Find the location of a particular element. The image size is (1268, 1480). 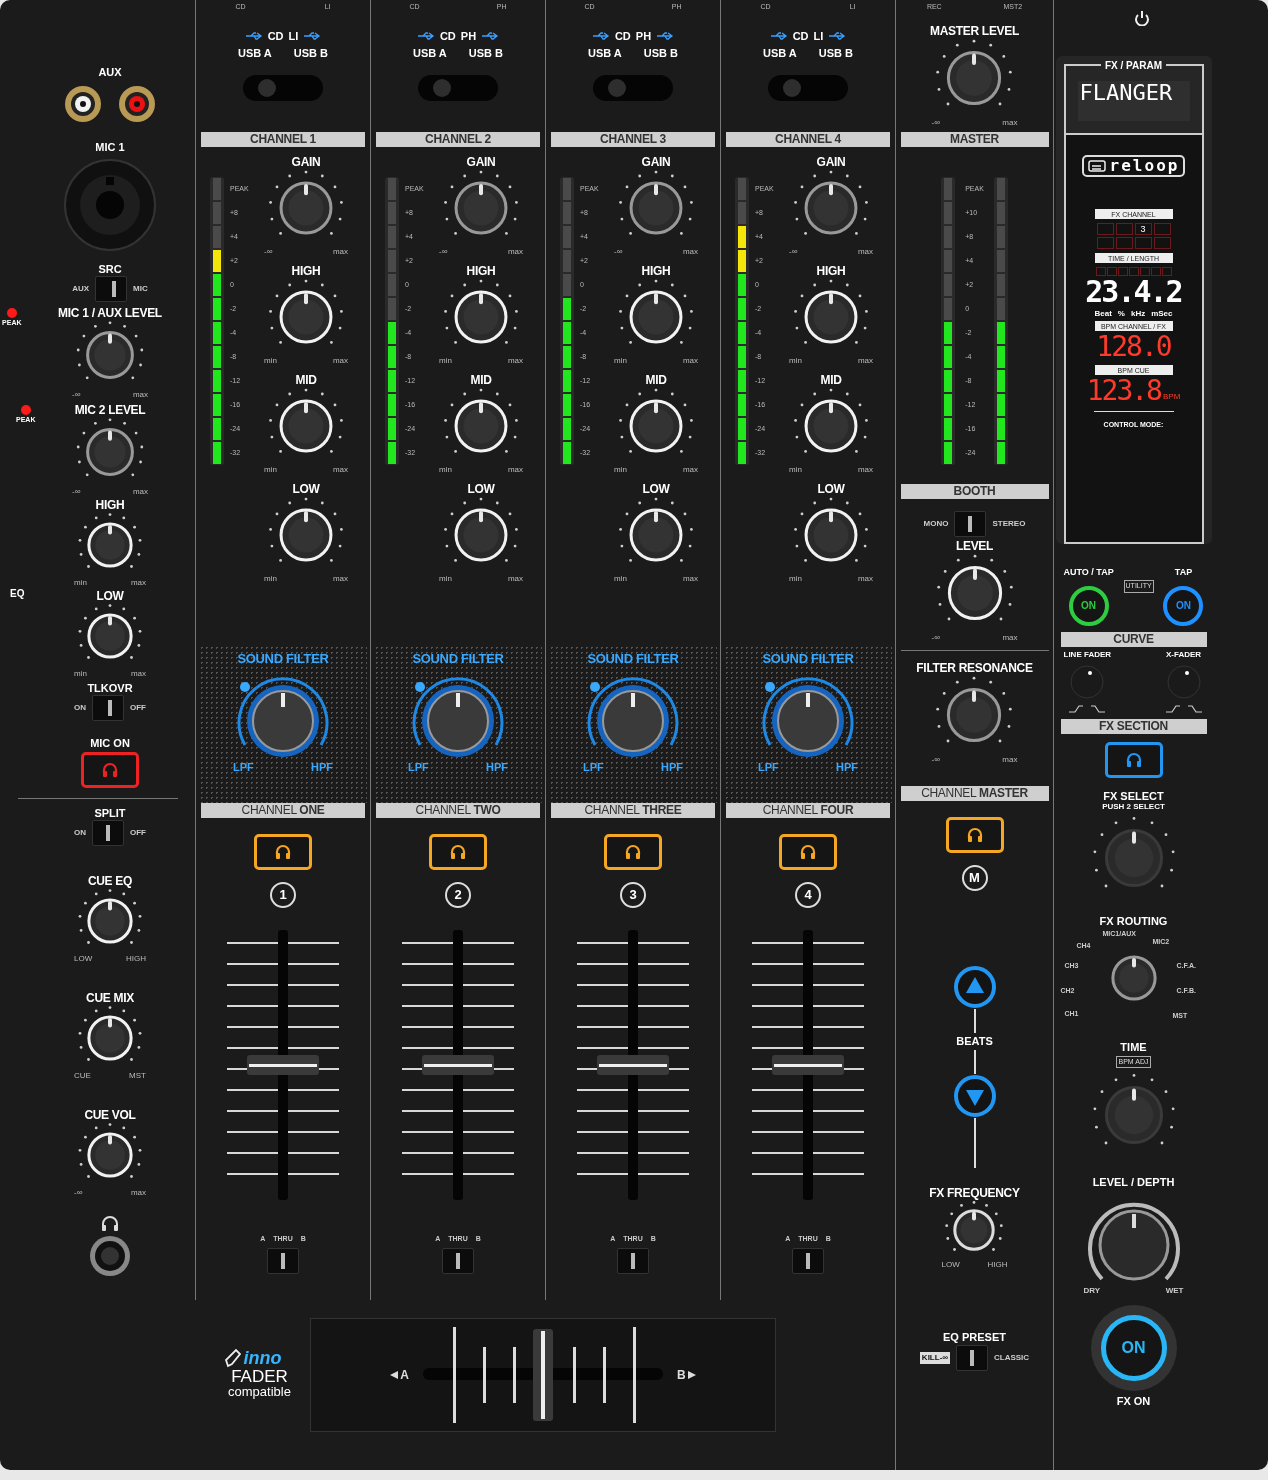

input-label: CD is located at coordinates (622, 36).